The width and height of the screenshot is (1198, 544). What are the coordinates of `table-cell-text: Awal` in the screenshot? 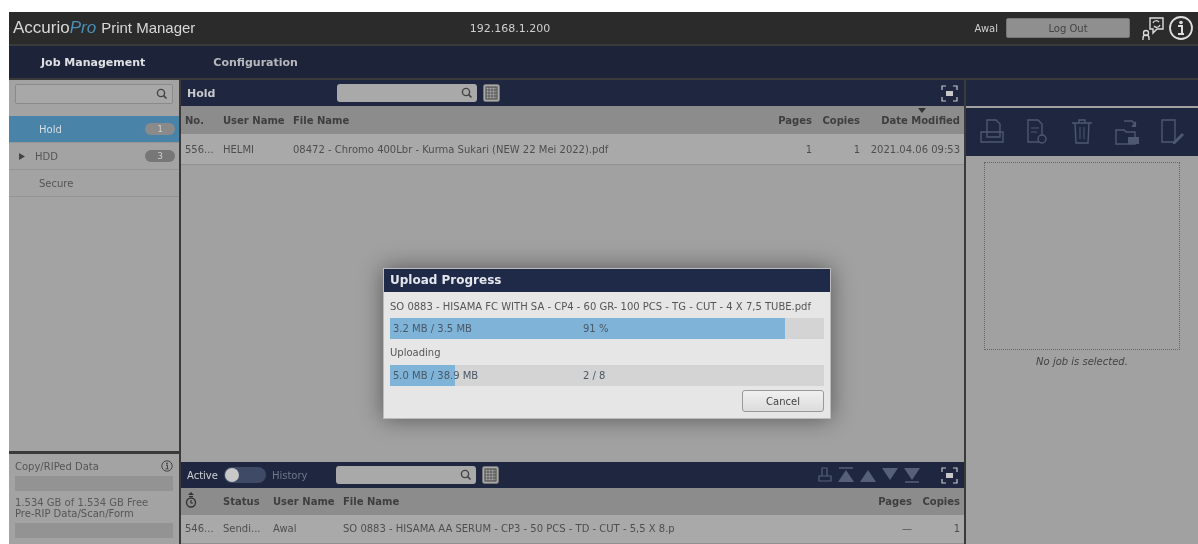 It's located at (285, 529).